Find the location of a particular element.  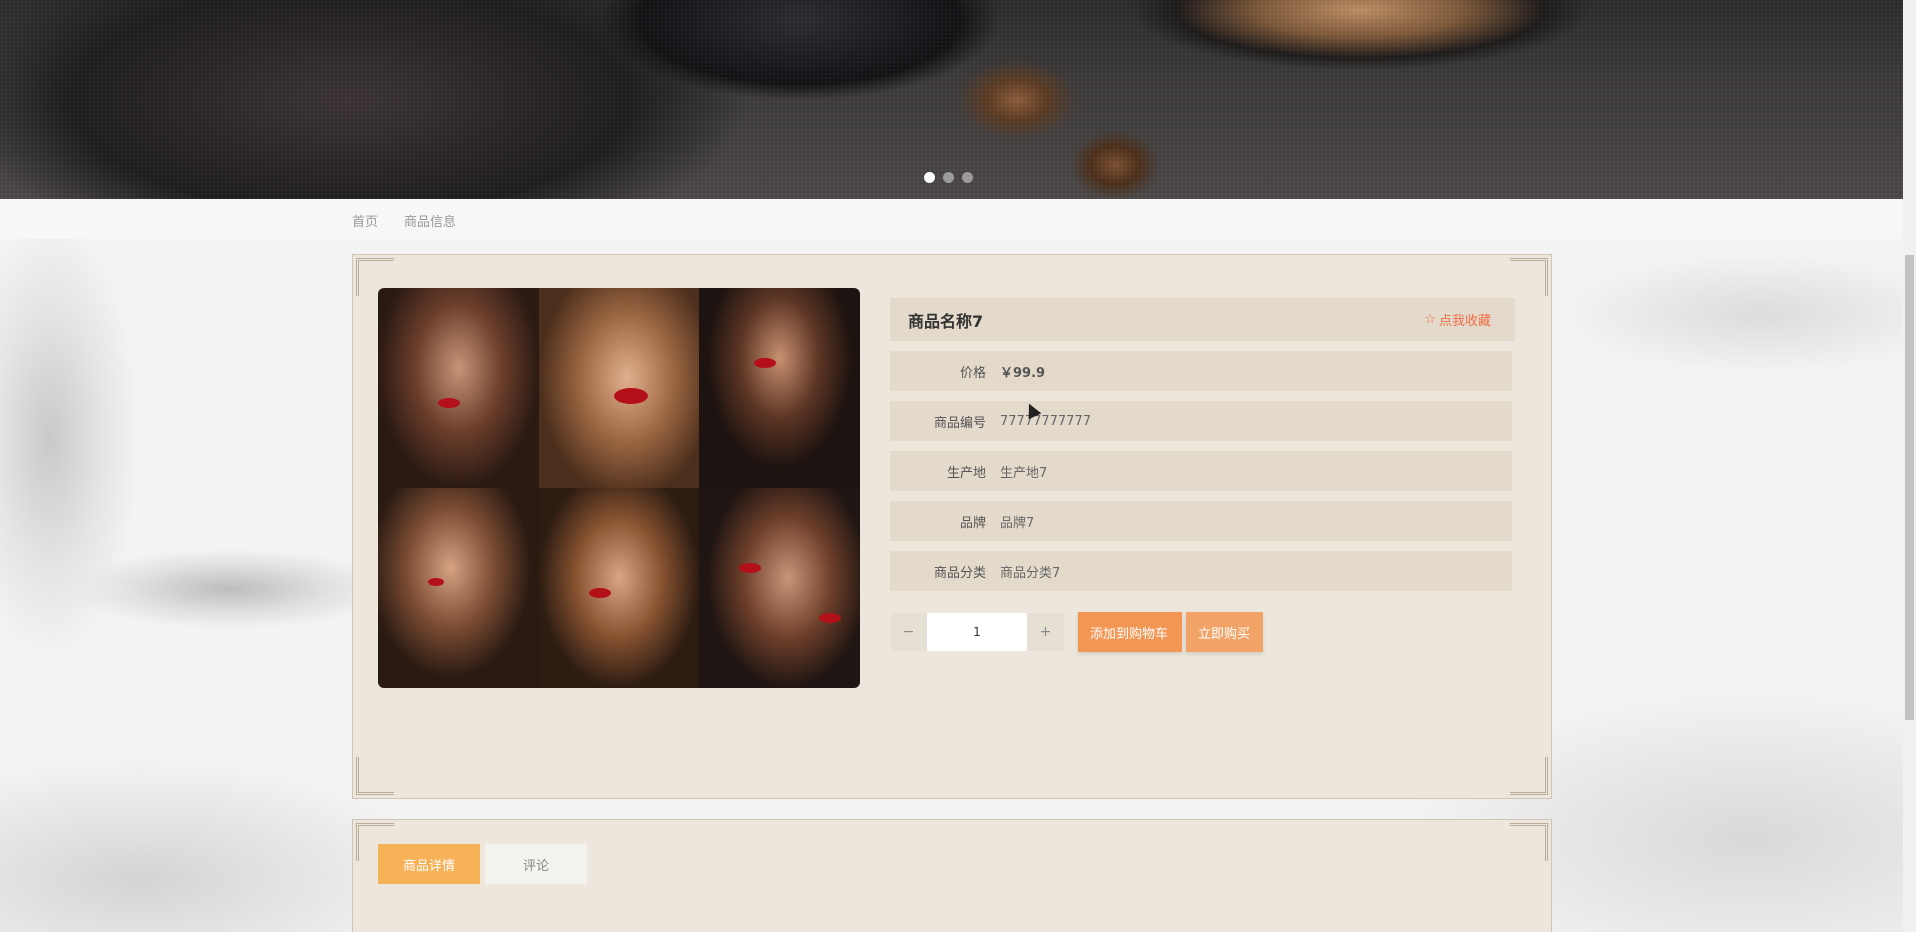

info-row-category: 商品分类 商品分类7 is located at coordinates (1201, 571).